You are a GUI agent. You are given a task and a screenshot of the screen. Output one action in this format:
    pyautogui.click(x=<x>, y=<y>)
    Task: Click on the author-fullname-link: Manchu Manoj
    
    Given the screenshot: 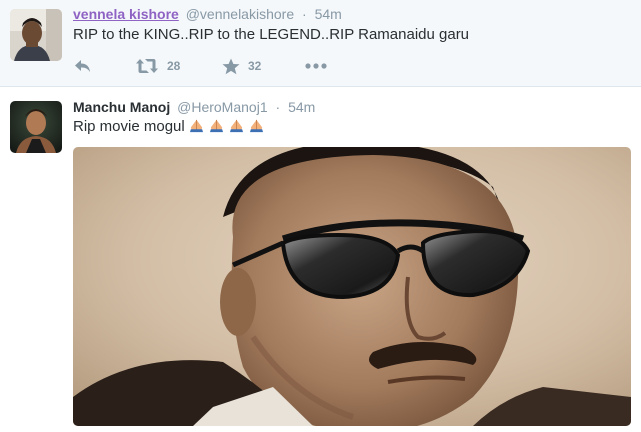 What is the action you would take?
    pyautogui.click(x=121, y=107)
    